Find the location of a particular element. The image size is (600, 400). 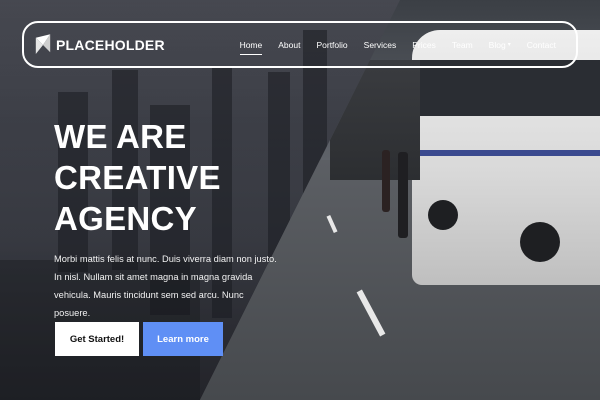

nav-item-portfolio: Portfolio is located at coordinates (331, 45).